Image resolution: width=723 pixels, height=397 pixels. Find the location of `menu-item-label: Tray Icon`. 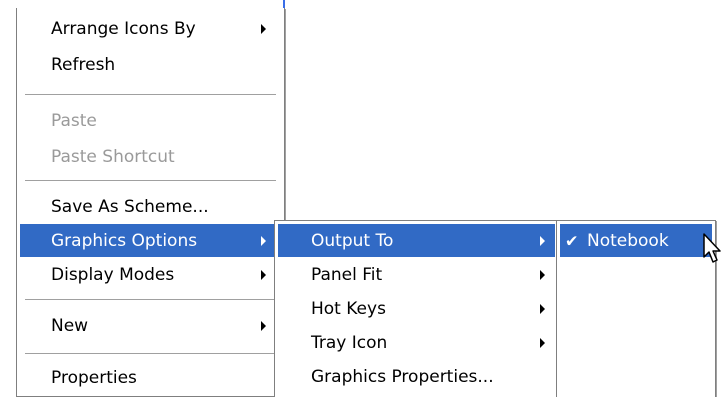

menu-item-label: Tray Icon is located at coordinates (349, 343).